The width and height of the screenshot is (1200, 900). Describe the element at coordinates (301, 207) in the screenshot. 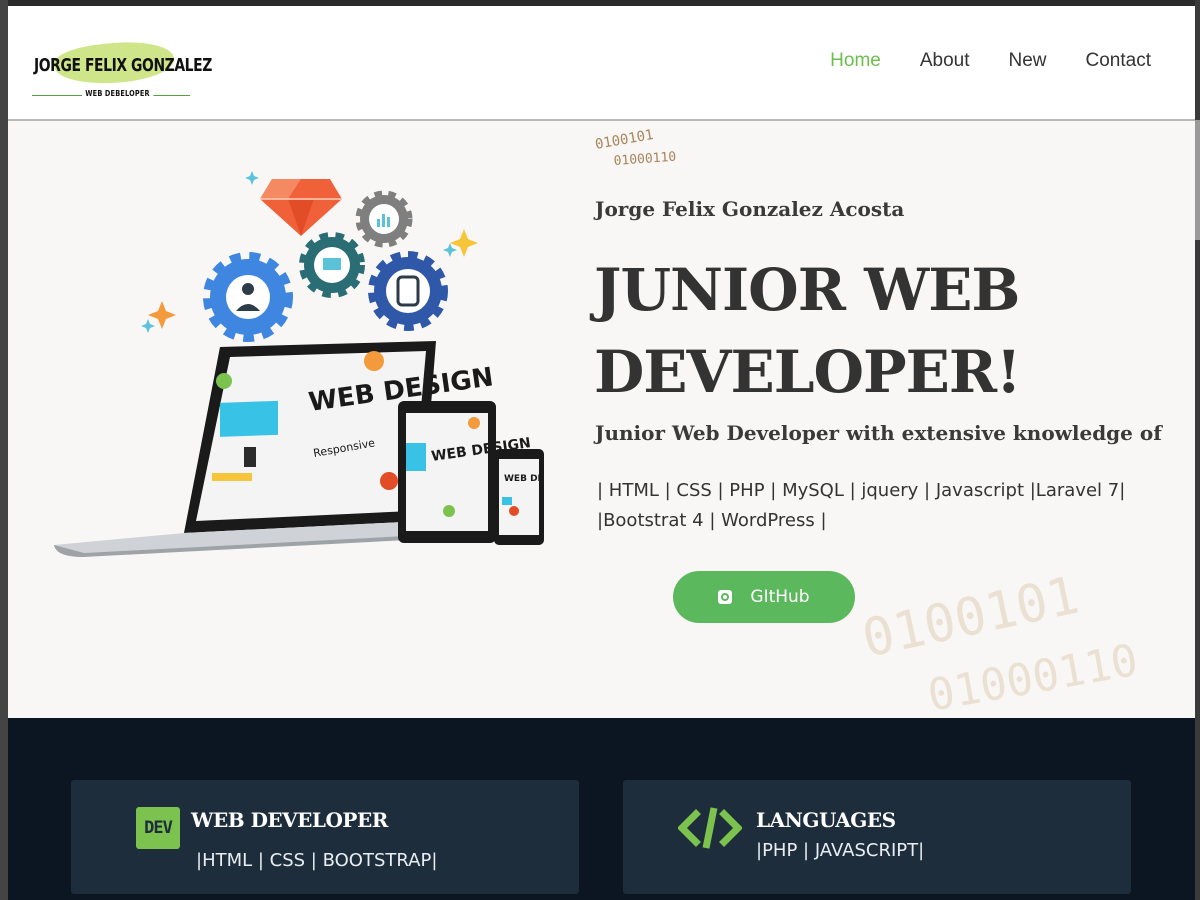

I see `diamond-icon` at that location.